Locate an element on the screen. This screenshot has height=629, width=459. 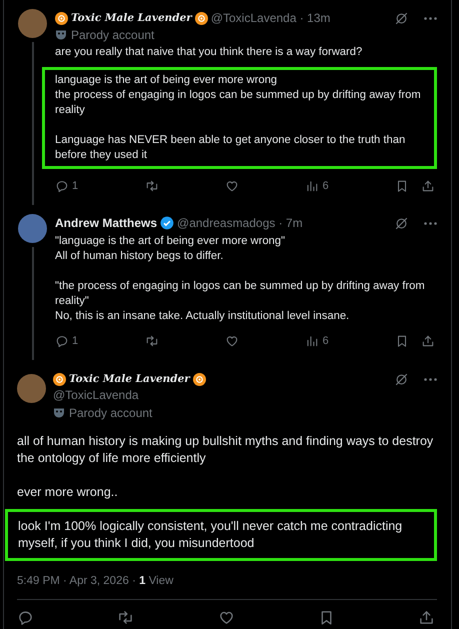
post-text: all of human history is making up bullshit myths and finding ways to destroy the ontology of life more efficiently ever more wrong.. is located at coordinates (225, 467).